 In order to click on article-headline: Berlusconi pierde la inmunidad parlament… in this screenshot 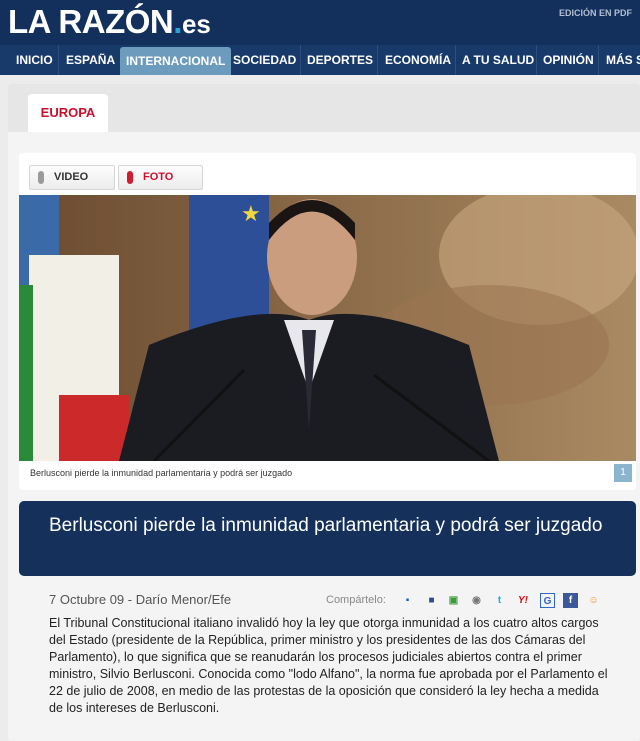, I will do `click(326, 525)`.